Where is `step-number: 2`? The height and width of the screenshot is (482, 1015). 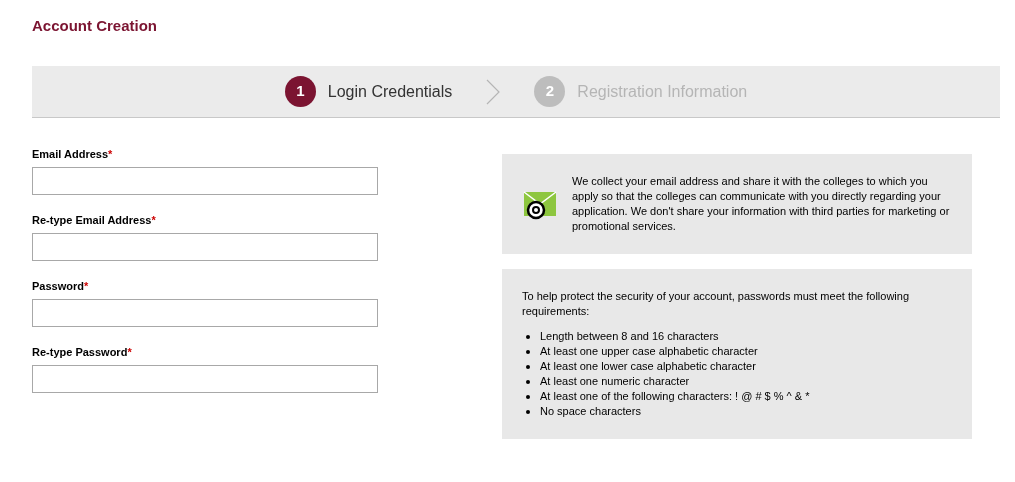 step-number: 2 is located at coordinates (550, 91).